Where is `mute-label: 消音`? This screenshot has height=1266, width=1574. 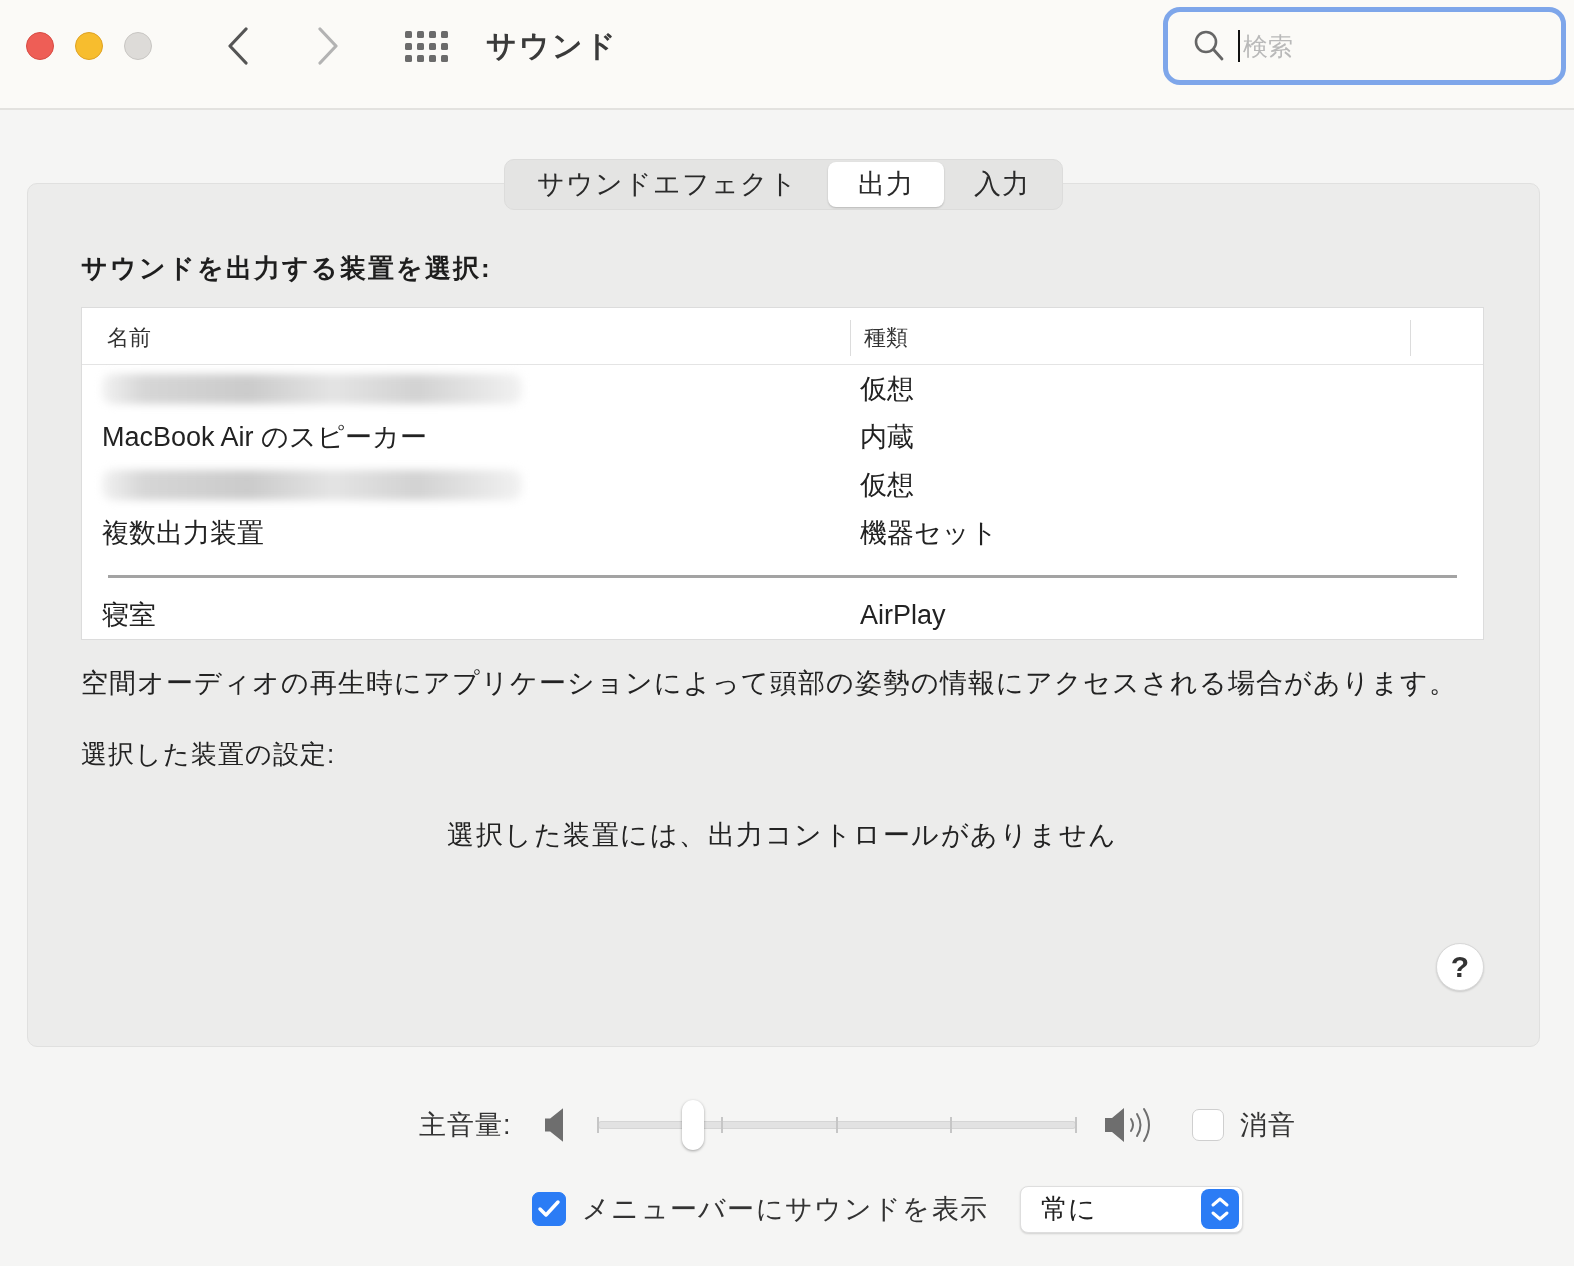 mute-label: 消音 is located at coordinates (1267, 1125).